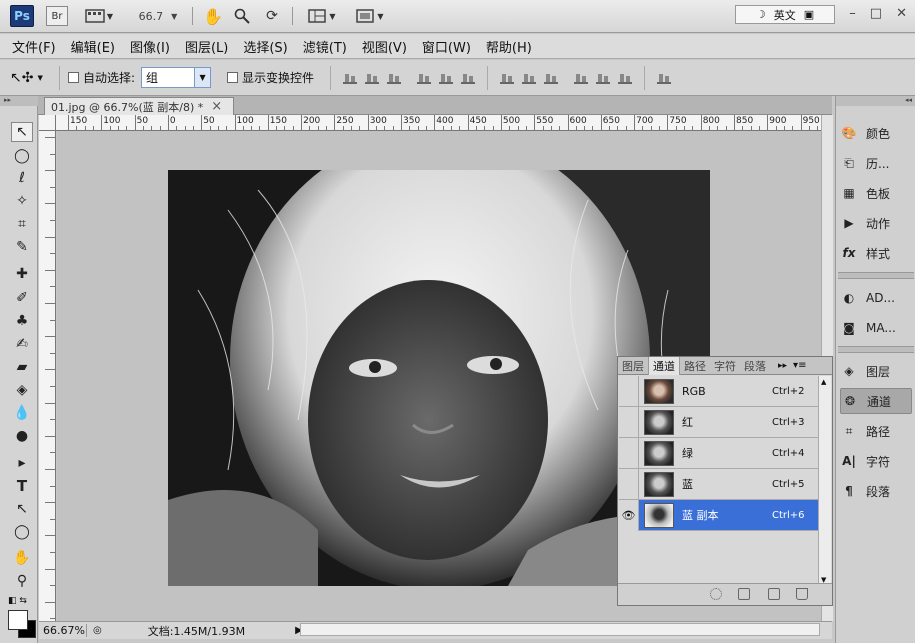 This screenshot has width=915, height=643. Describe the element at coordinates (875, 101) in the screenshot. I see `dock-expand-icon: ◂◂` at that location.